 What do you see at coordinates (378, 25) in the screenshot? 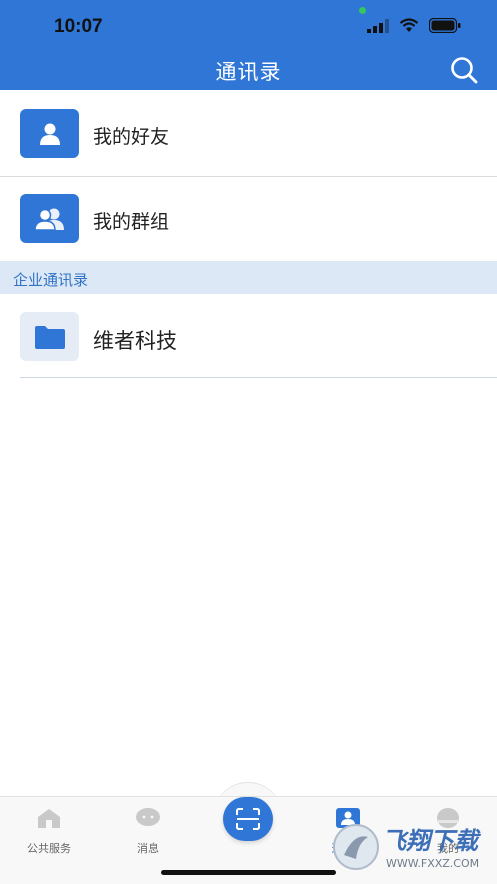
I see `signal-icon` at bounding box center [378, 25].